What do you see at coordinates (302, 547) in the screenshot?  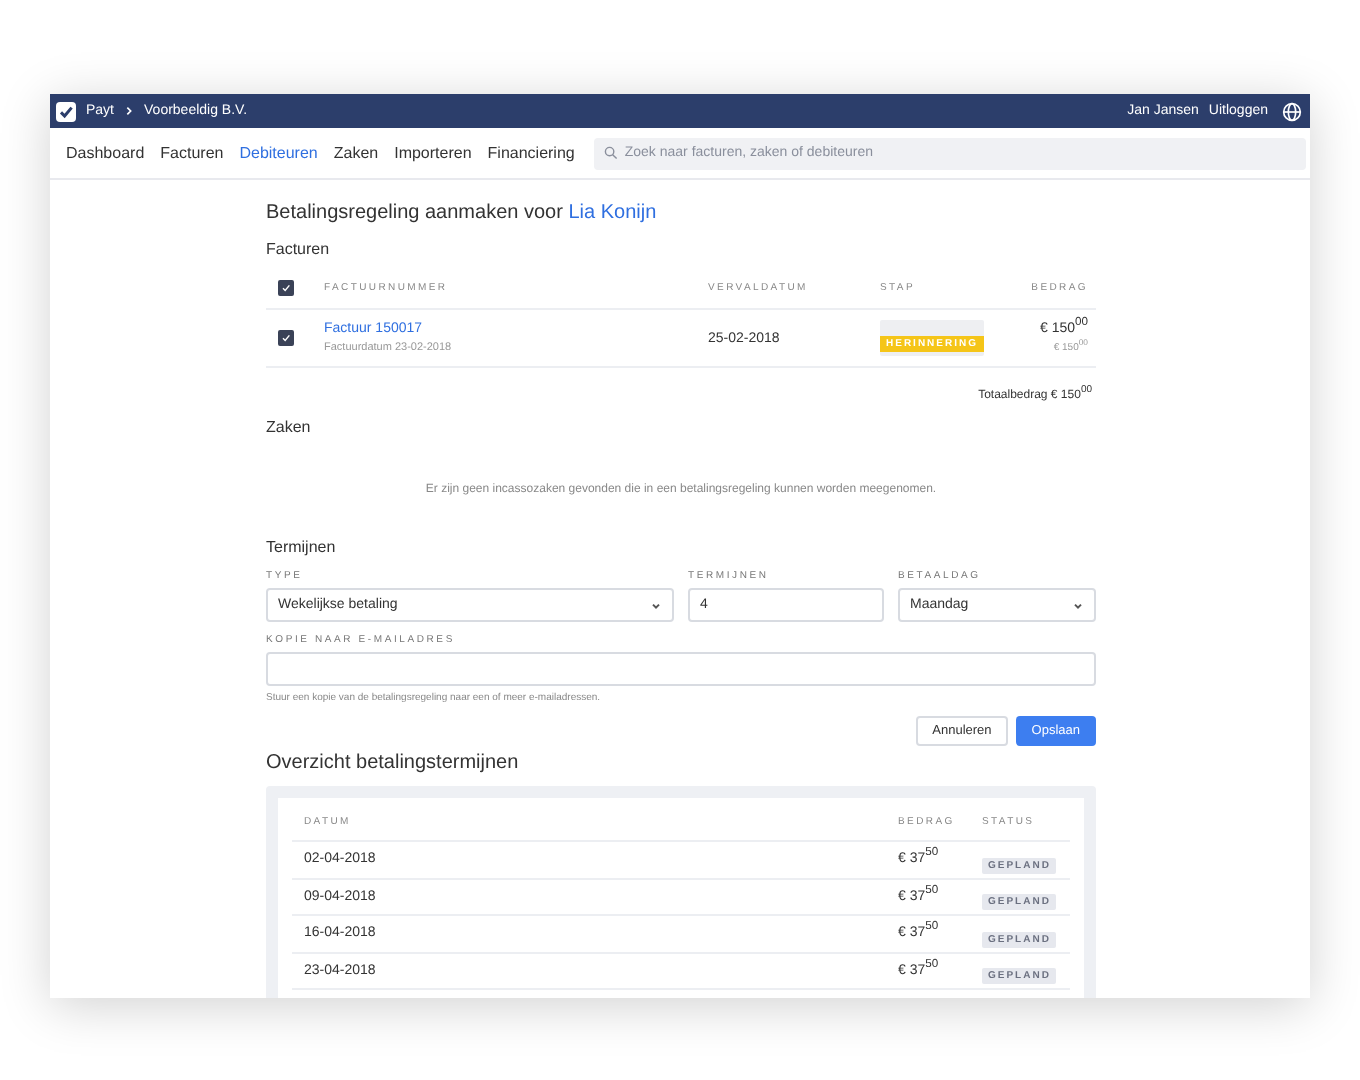 I see `section-heading: Termijnen` at bounding box center [302, 547].